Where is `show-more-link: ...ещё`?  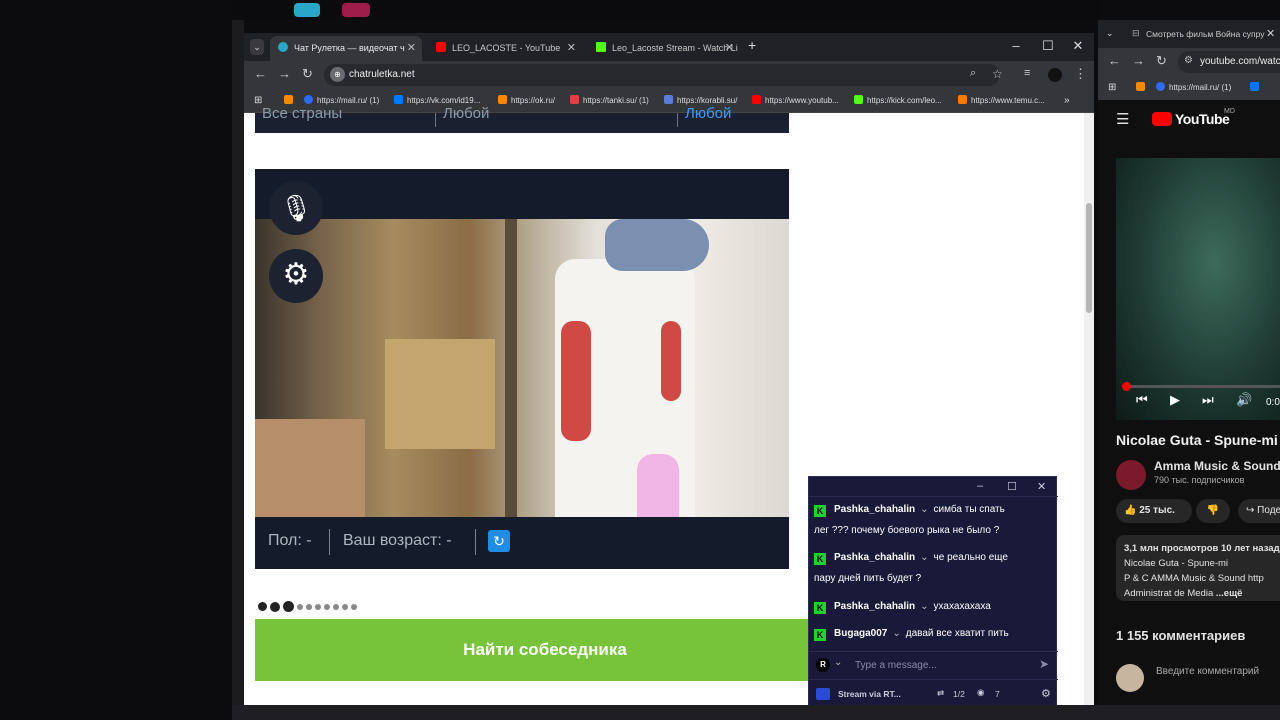
show-more-link: ...ещё is located at coordinates (1229, 593).